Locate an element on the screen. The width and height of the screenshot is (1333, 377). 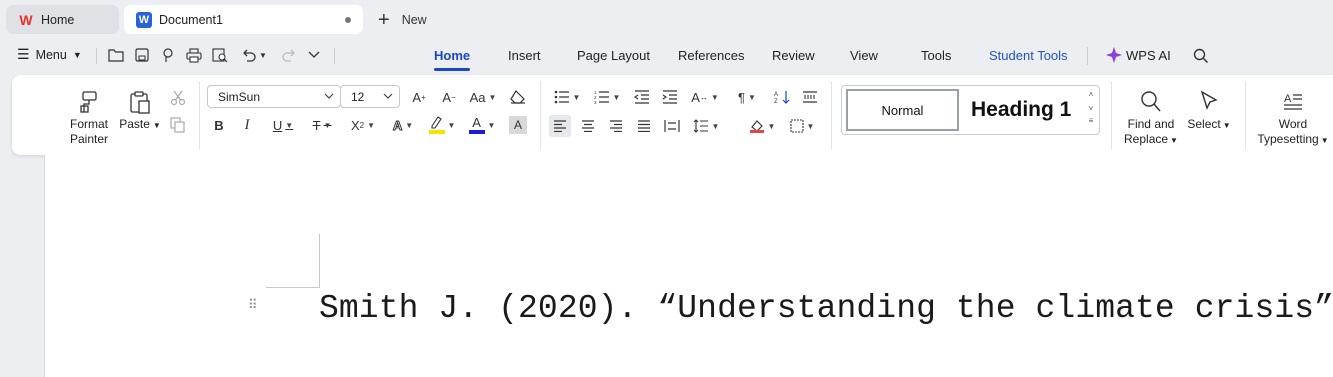
chevron-down-icon: ˅ is located at coordinates (1091, 109).